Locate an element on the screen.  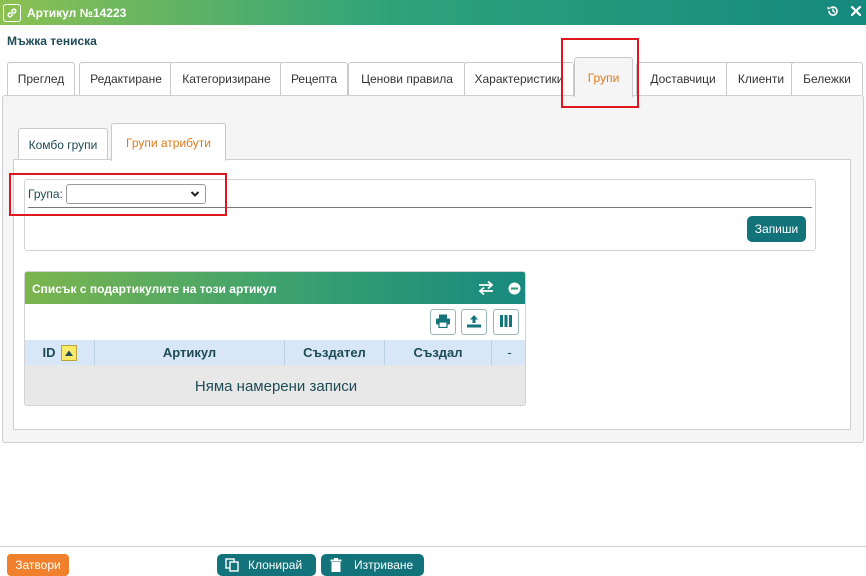
group-select is located at coordinates (136, 194).